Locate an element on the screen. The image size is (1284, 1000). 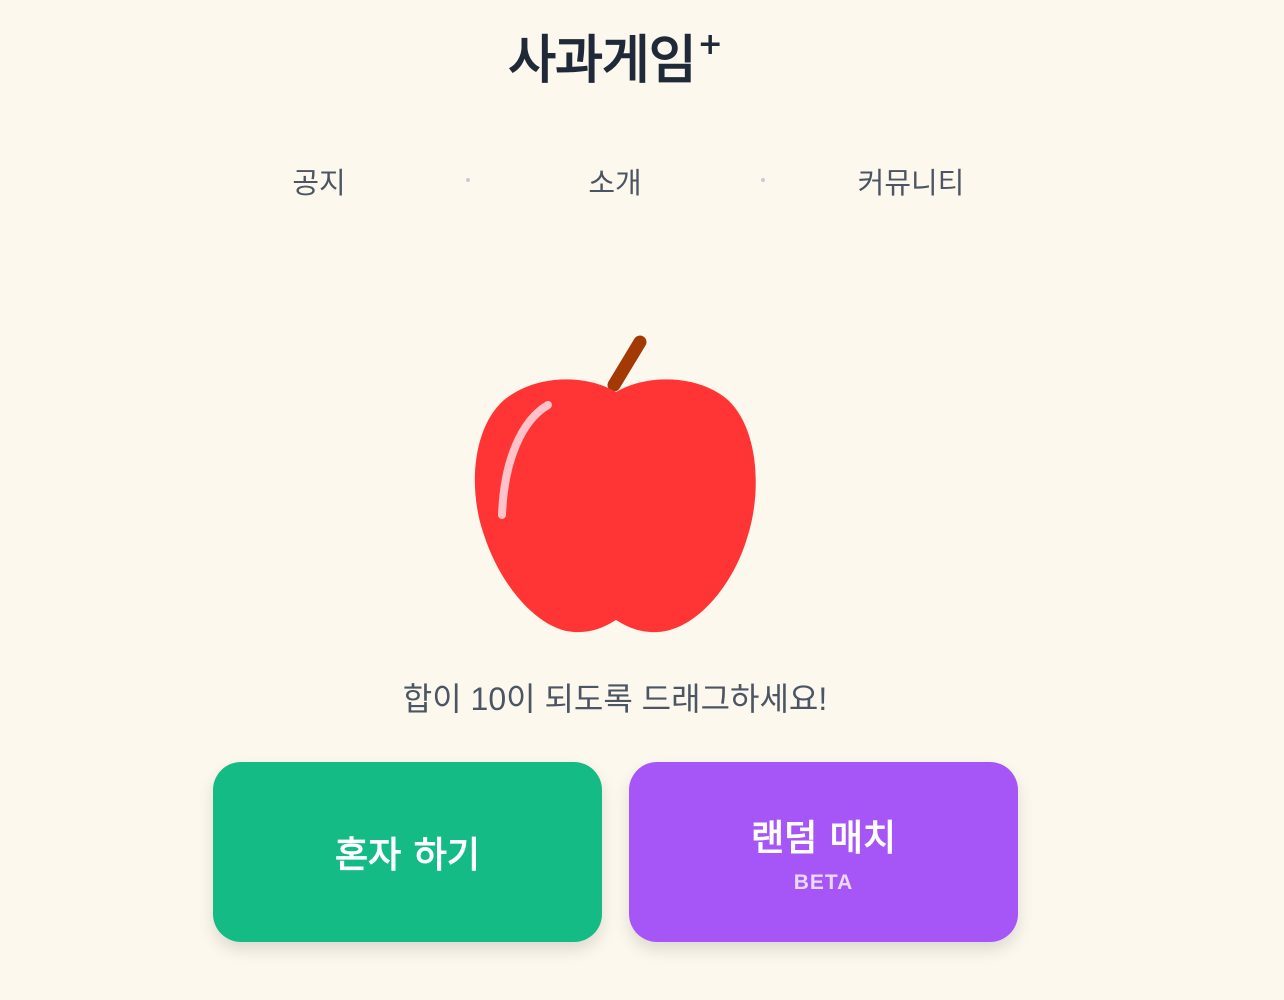
beta-badge: BETA is located at coordinates (823, 882).